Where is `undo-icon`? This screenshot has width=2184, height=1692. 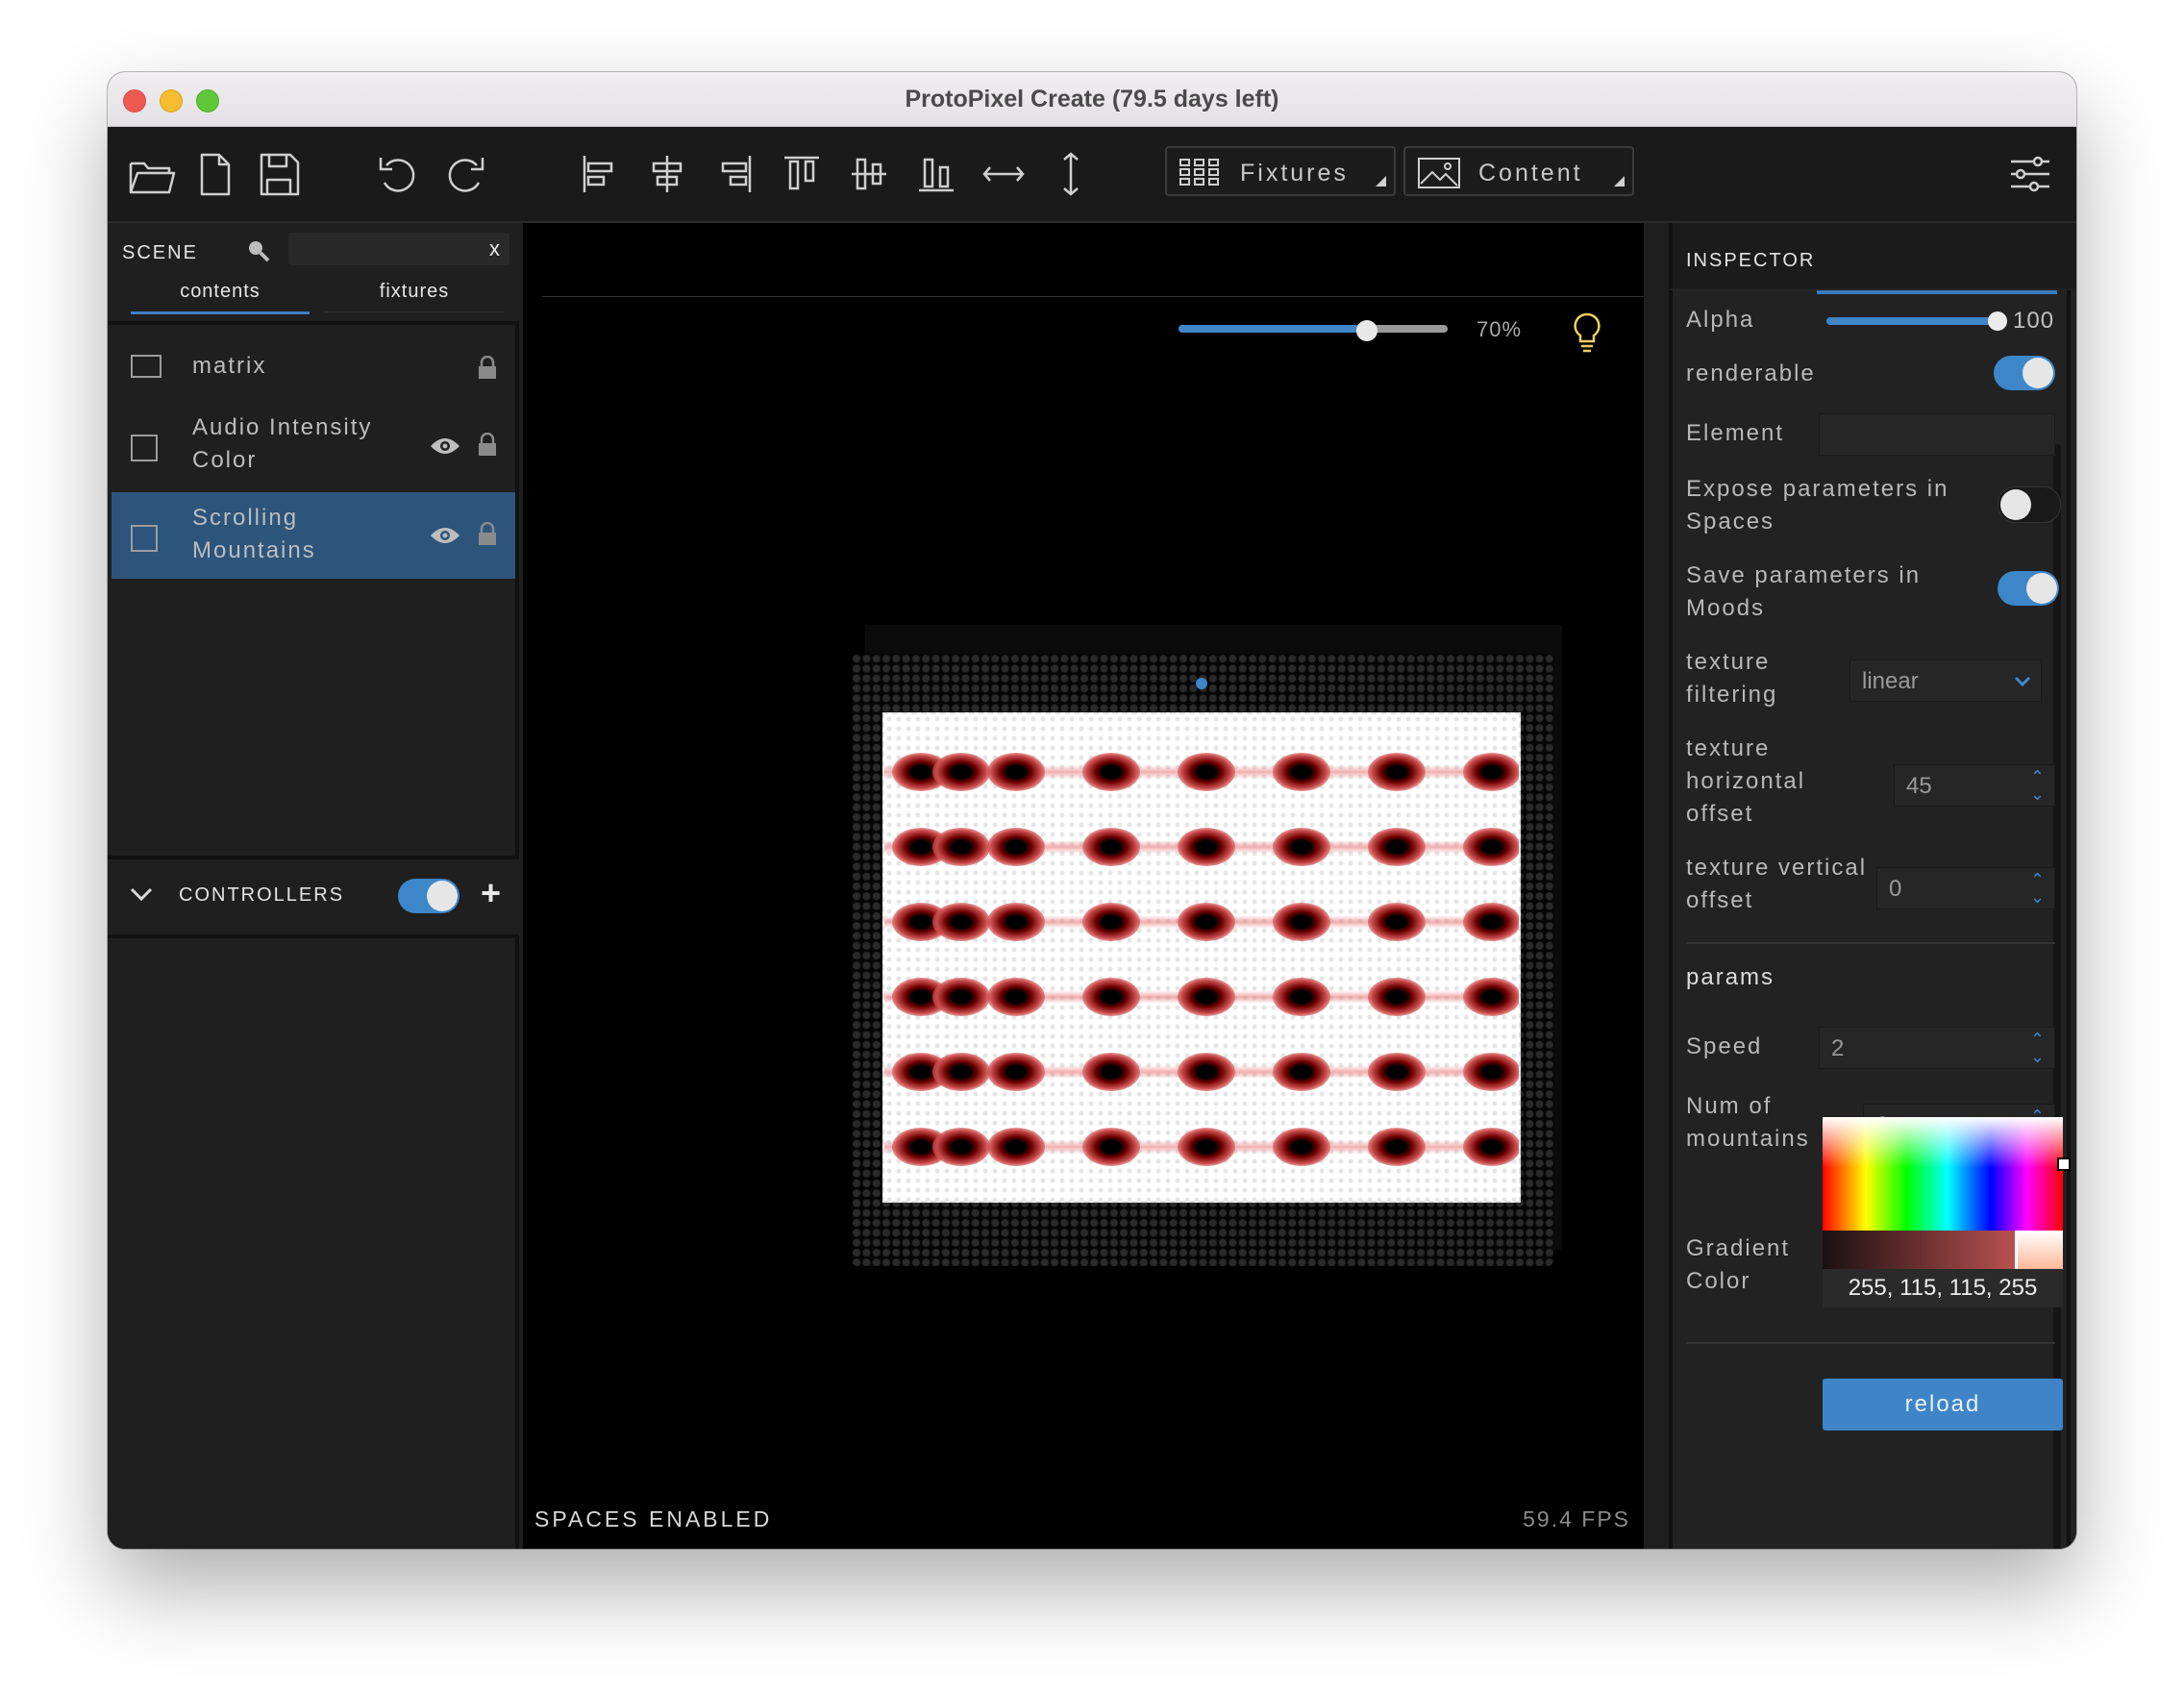
undo-icon is located at coordinates (400, 174).